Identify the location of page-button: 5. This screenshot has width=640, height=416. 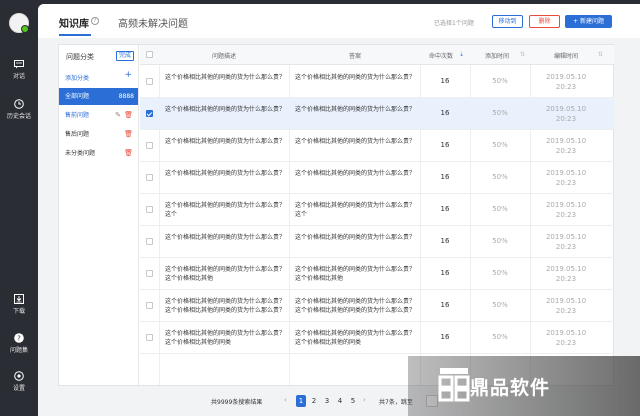
(353, 401).